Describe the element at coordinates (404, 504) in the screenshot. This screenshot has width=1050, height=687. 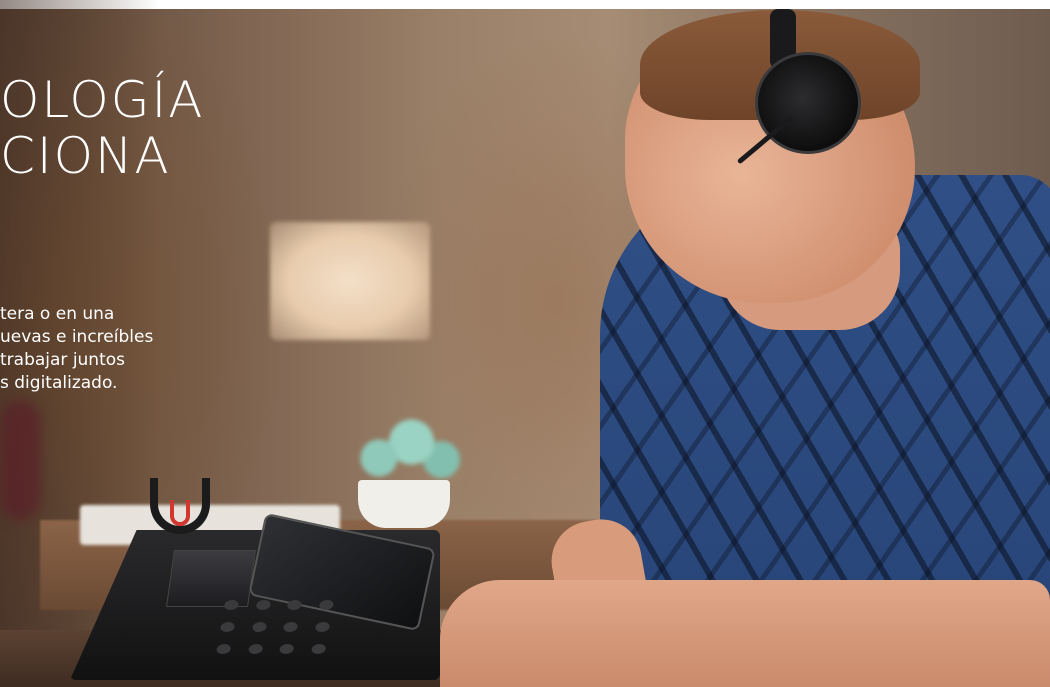
I see `plant-pot` at that location.